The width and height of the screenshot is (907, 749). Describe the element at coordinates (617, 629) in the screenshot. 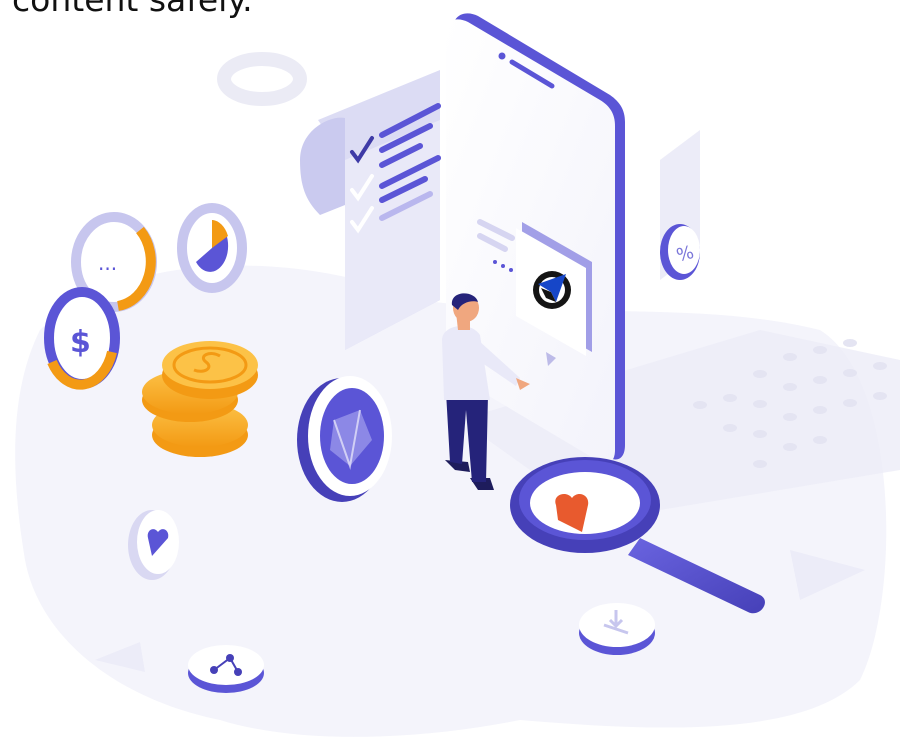

I see `download-icon` at that location.